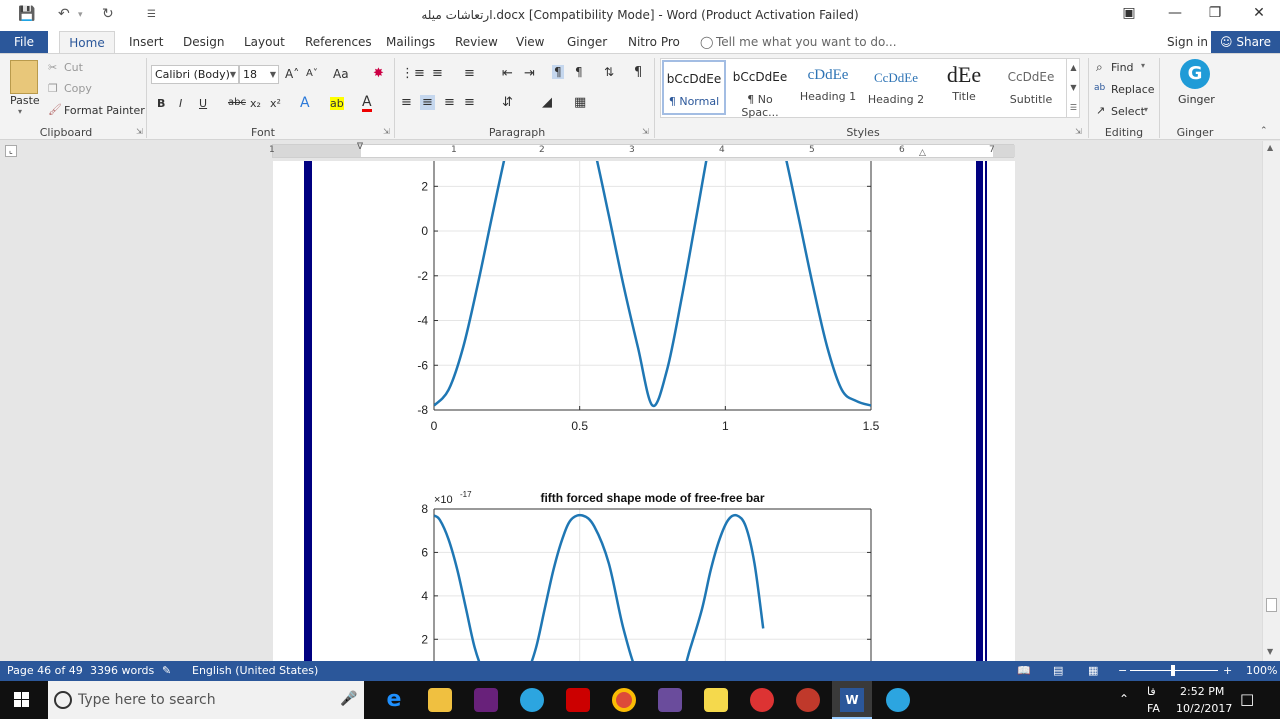 The image size is (1280, 719). I want to click on align-center-icon: ≡, so click(427, 102).